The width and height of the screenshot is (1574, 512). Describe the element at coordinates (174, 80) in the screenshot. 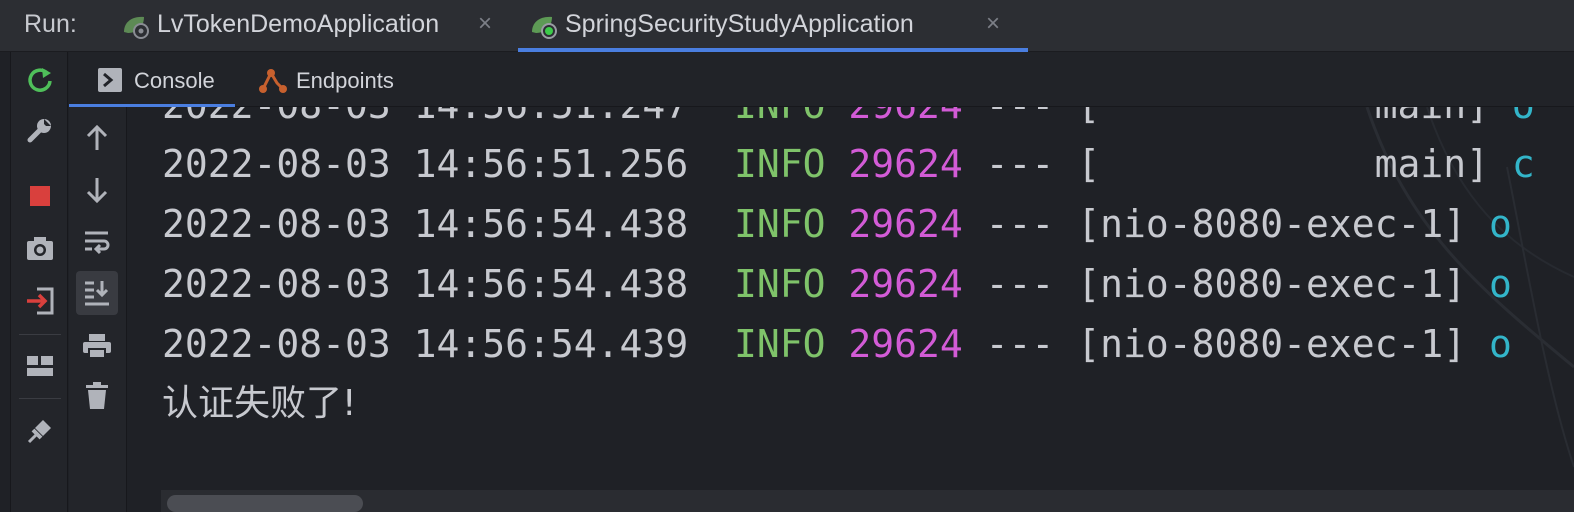

I see `tab-label: Console` at that location.